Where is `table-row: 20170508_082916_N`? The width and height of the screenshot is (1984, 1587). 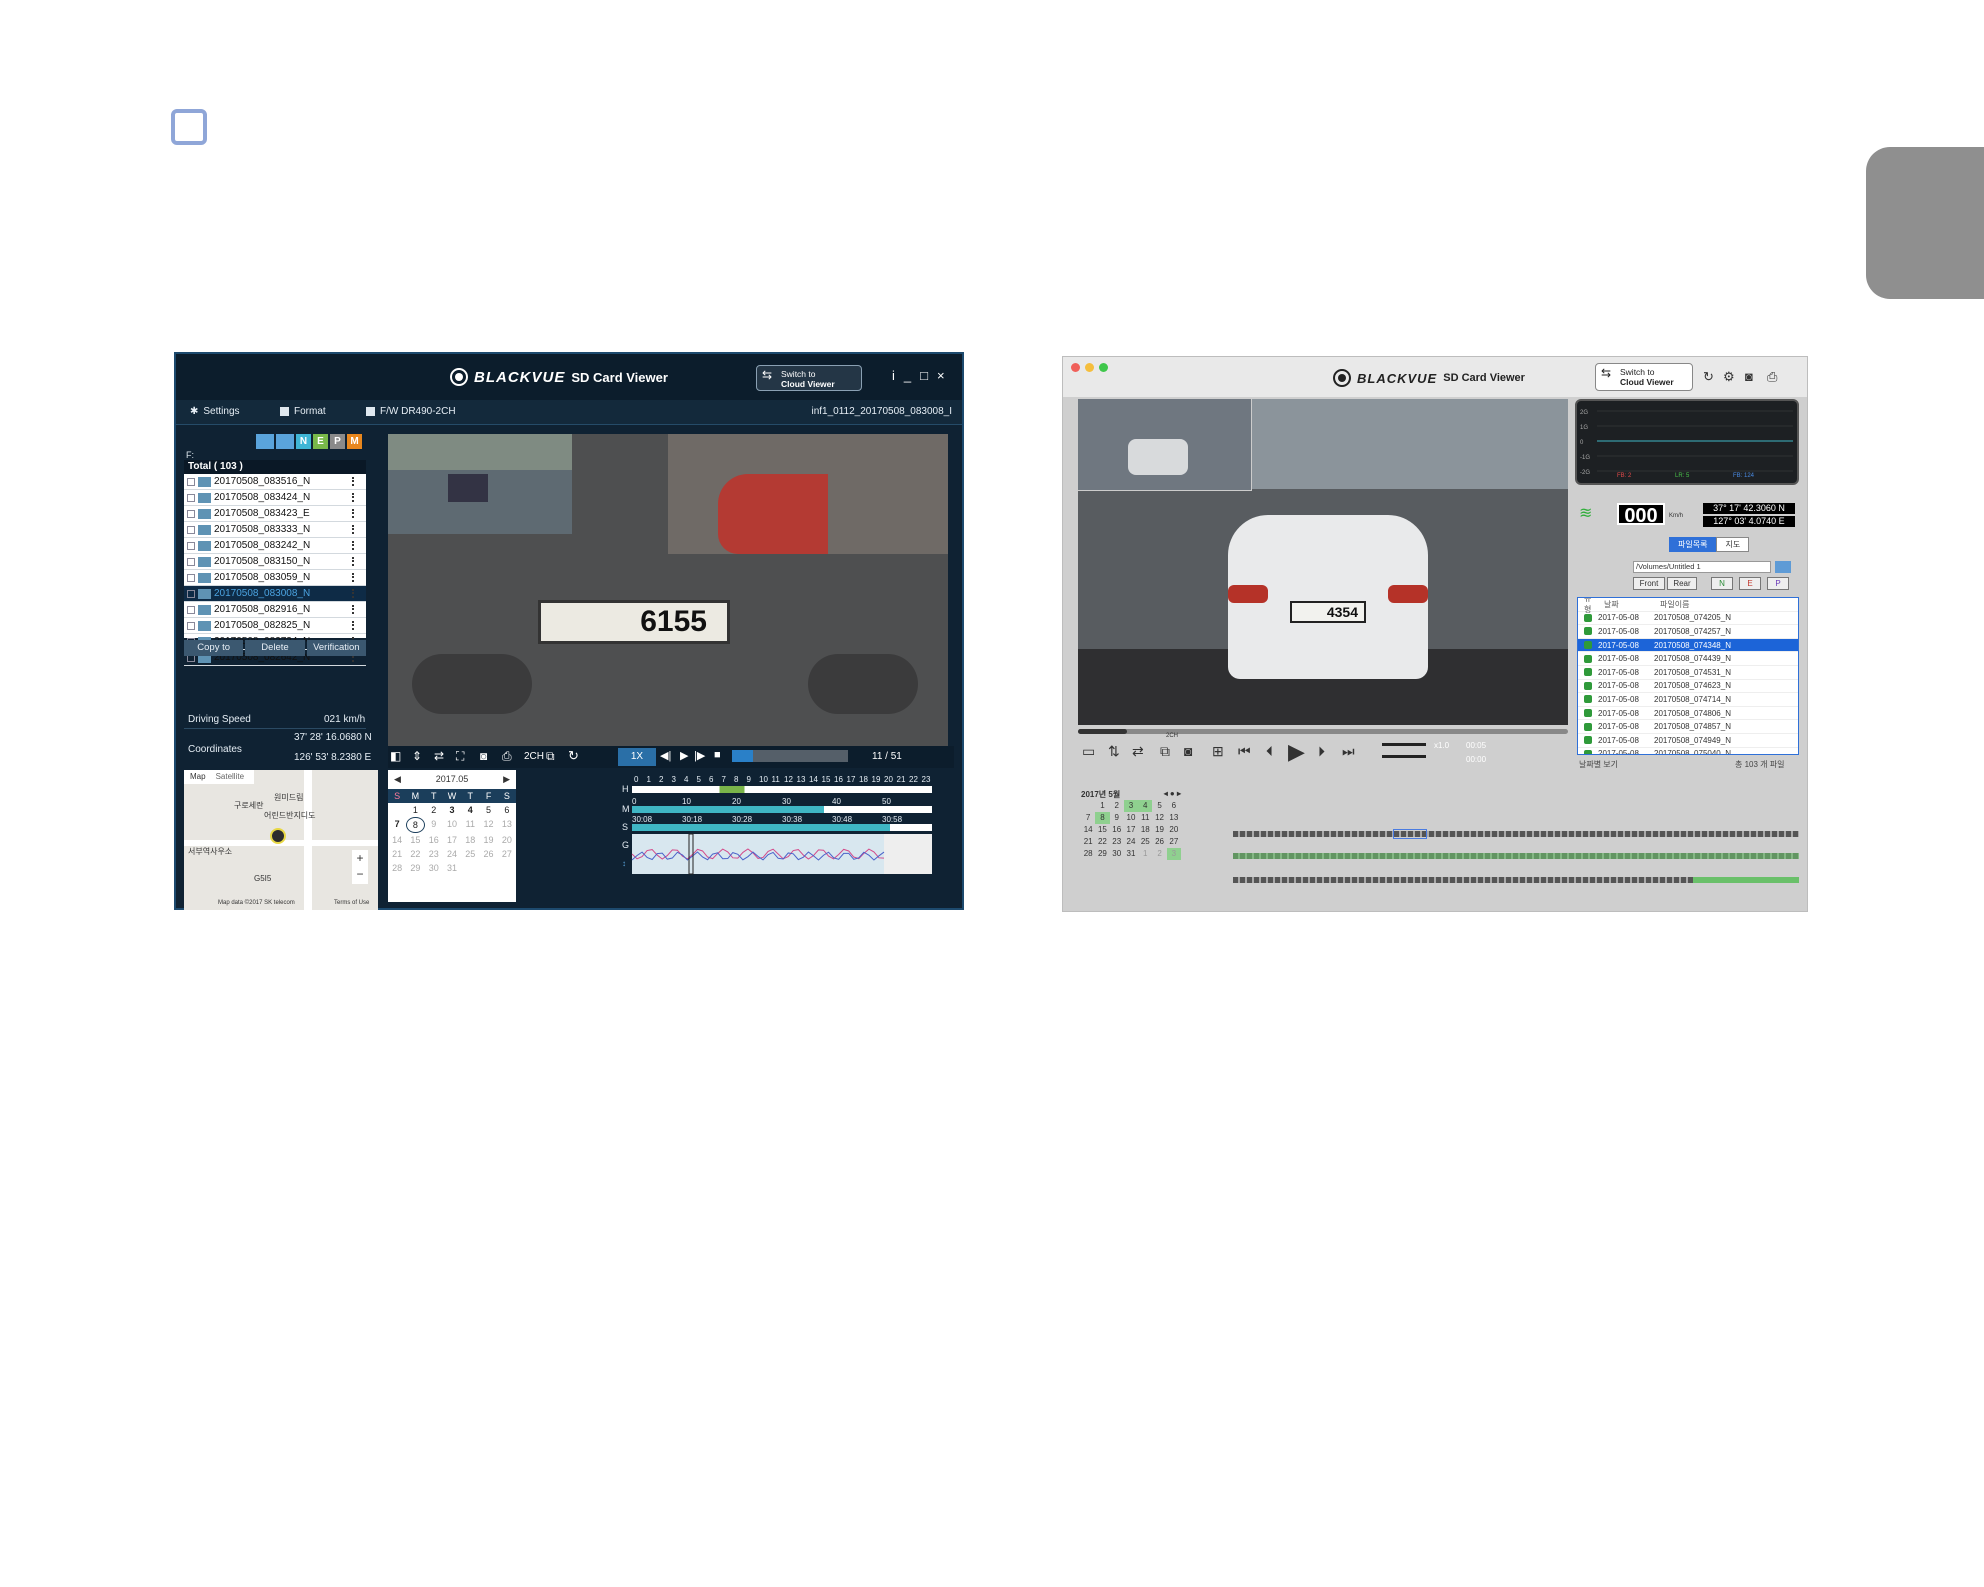 table-row: 20170508_082916_N is located at coordinates (275, 610).